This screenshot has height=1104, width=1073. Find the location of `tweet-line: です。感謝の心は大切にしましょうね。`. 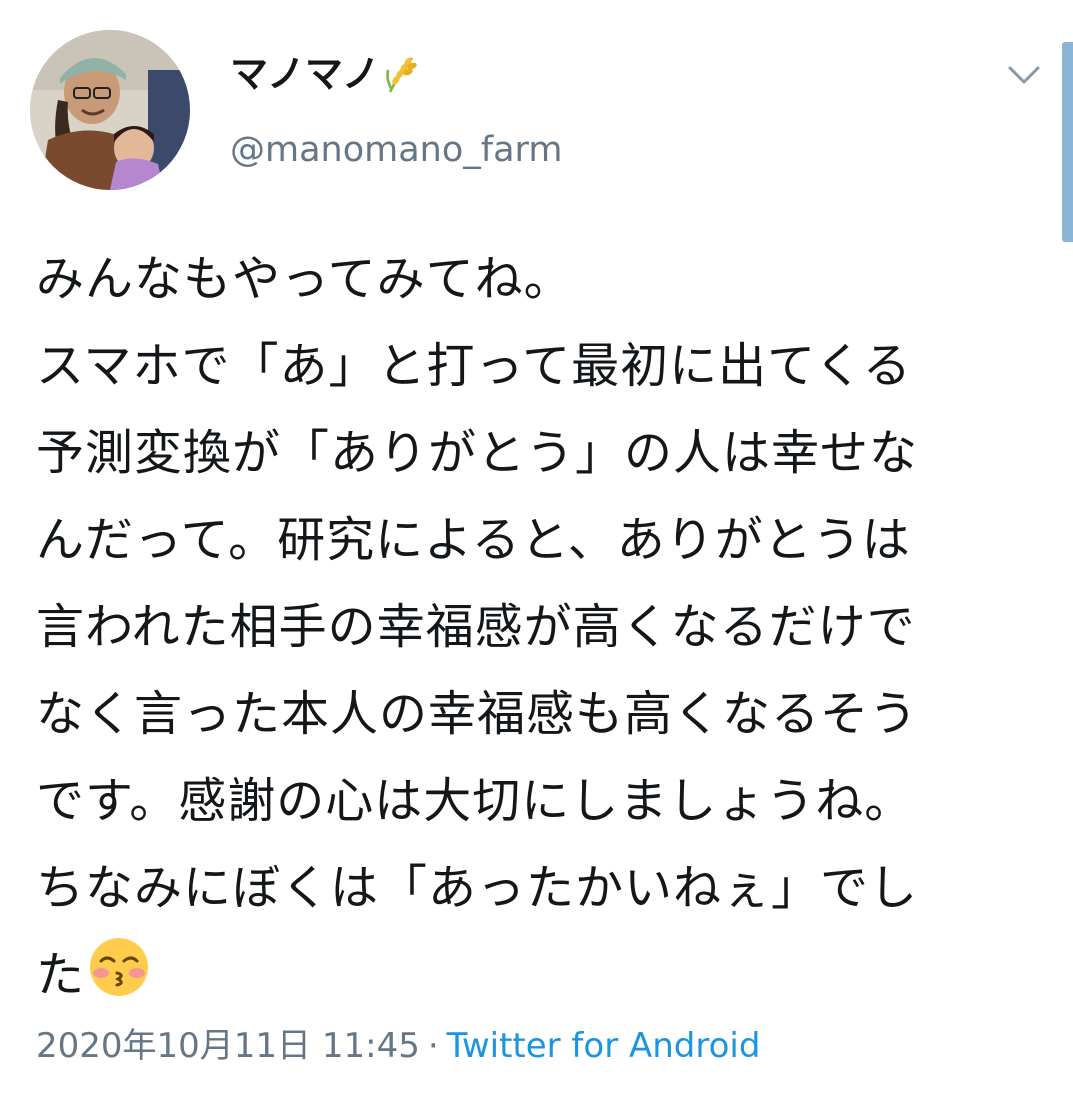

tweet-line: です。感謝の心は大切にしましょうね。 is located at coordinates (475, 801).